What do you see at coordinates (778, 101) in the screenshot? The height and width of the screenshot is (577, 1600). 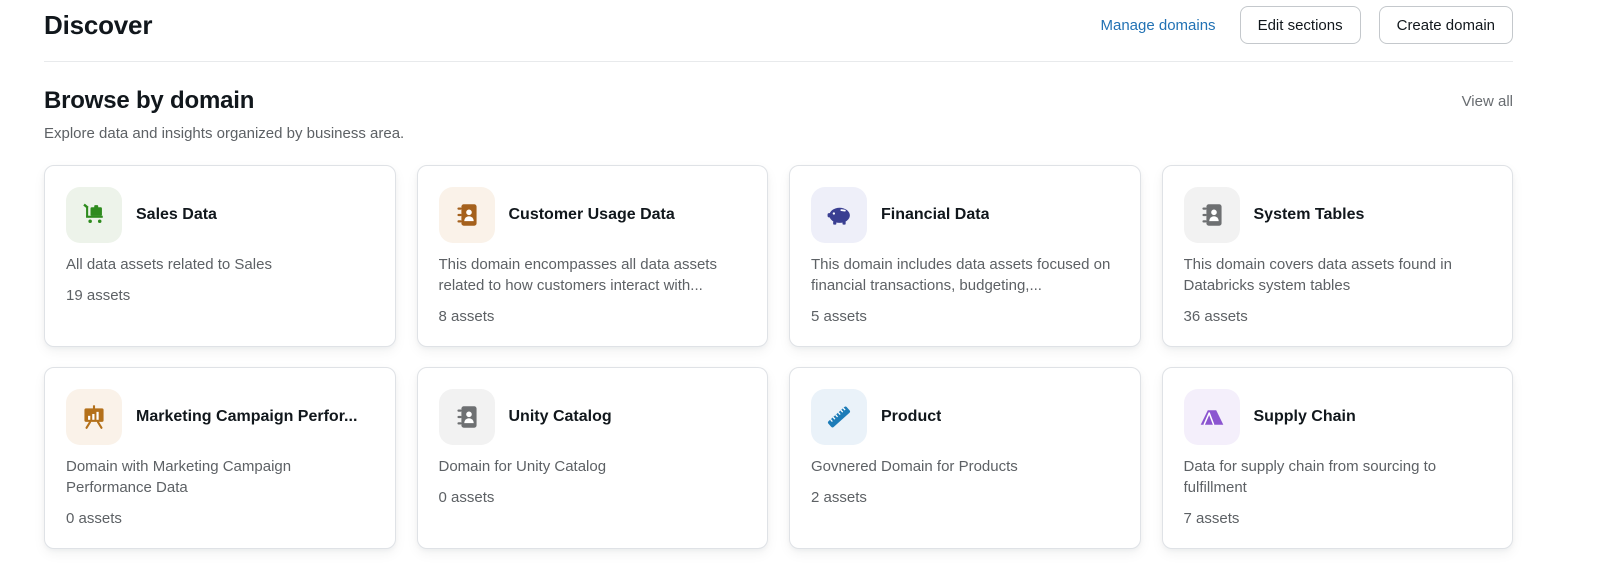 I see `browse-section-header: Browse by domain View all` at bounding box center [778, 101].